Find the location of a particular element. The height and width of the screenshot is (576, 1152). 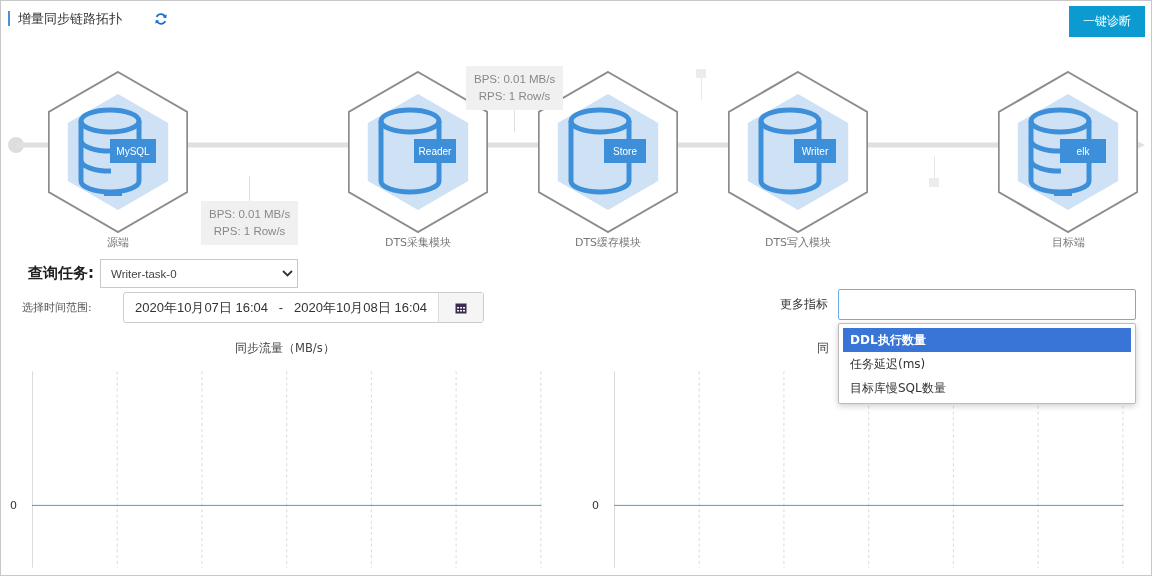

diagnose-button: 一键诊断 is located at coordinates (1107, 21).